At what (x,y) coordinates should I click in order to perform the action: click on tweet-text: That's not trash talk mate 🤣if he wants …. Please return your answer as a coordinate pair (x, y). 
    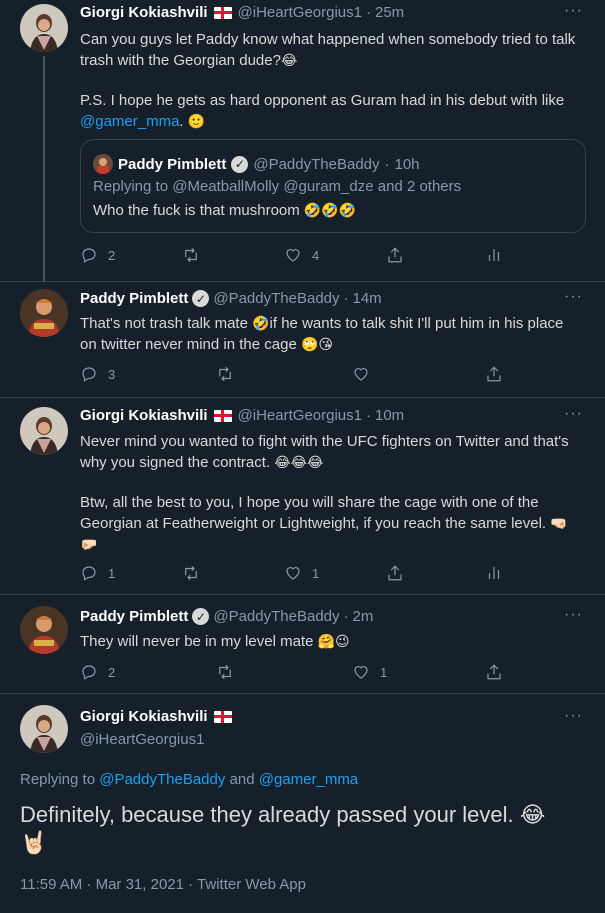
    Looking at the image, I should click on (332, 334).